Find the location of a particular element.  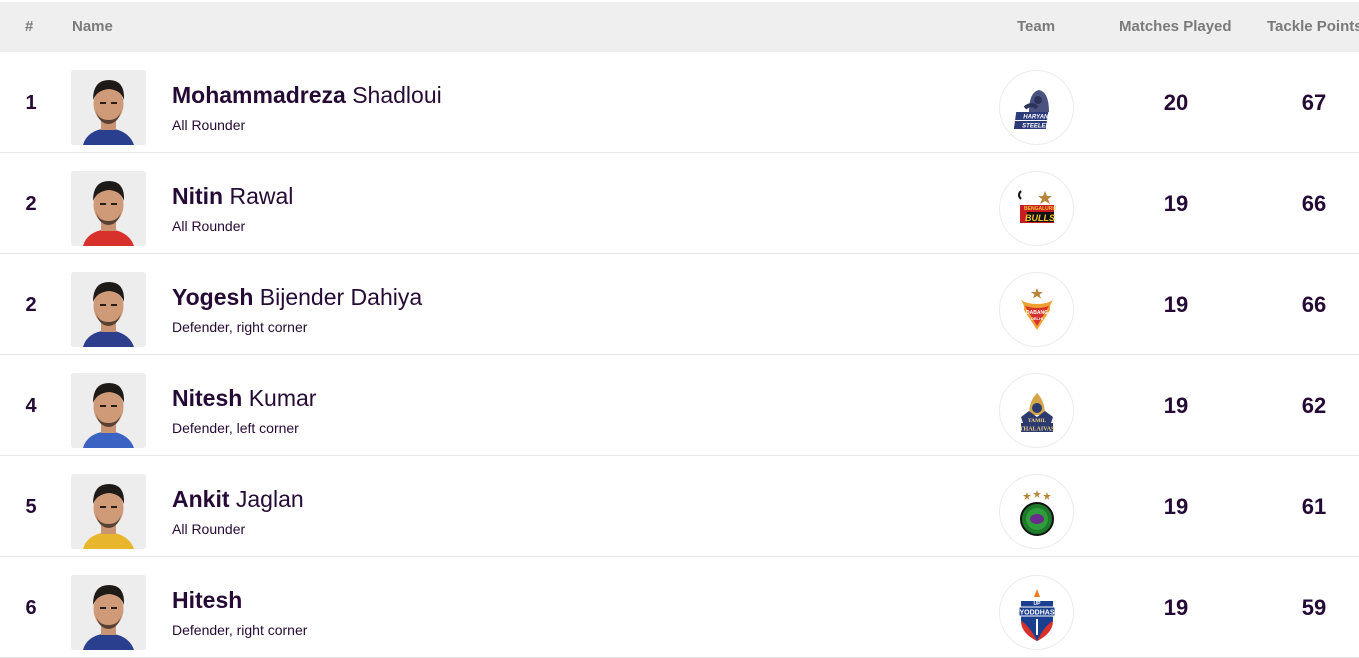

header-rank: # is located at coordinates (29, 26).